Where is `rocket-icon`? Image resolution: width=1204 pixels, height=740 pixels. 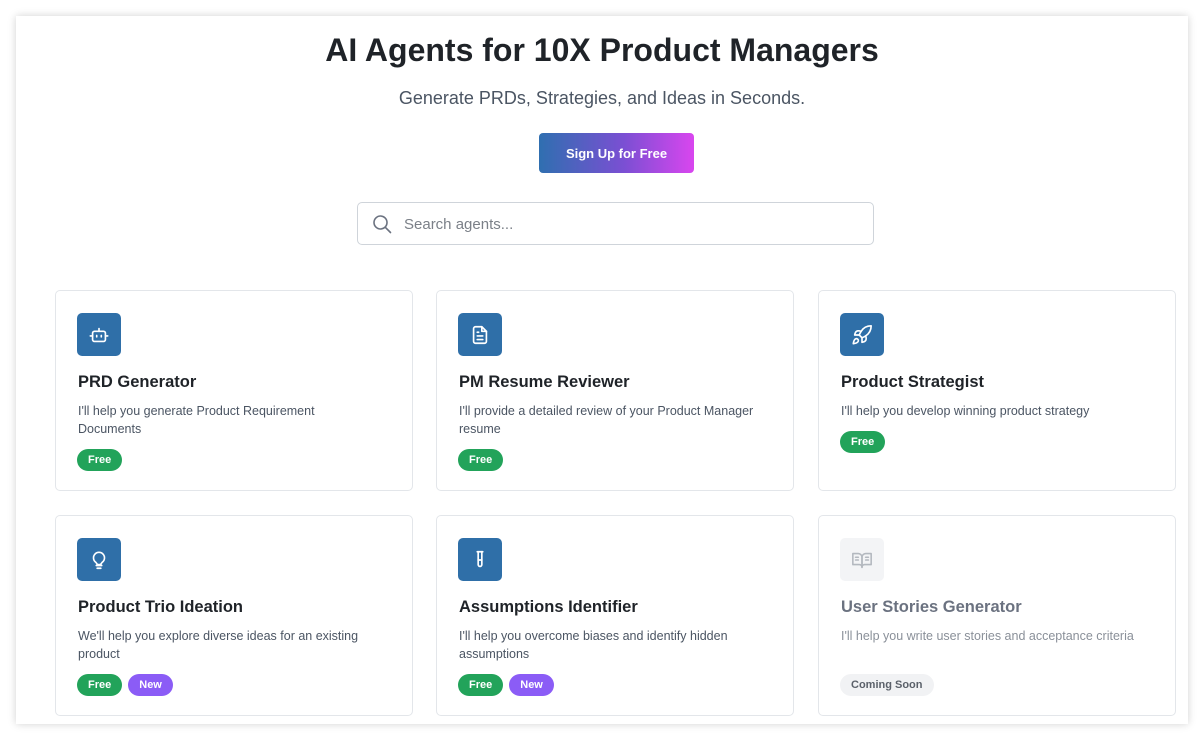 rocket-icon is located at coordinates (862, 334).